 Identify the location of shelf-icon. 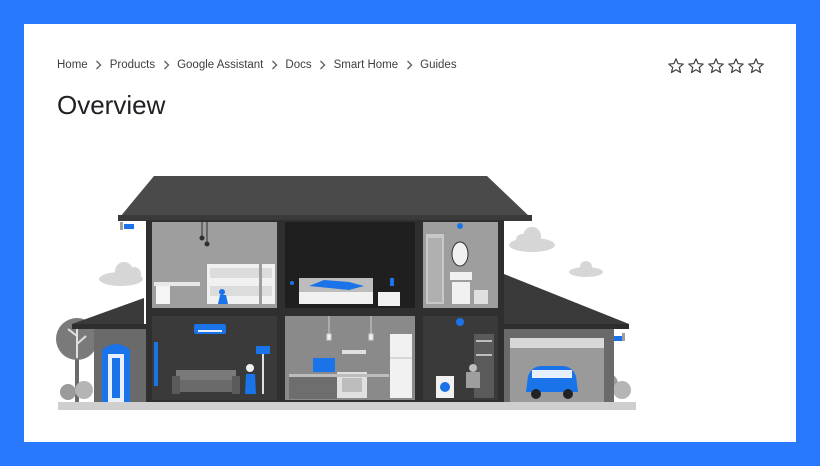
(484, 366).